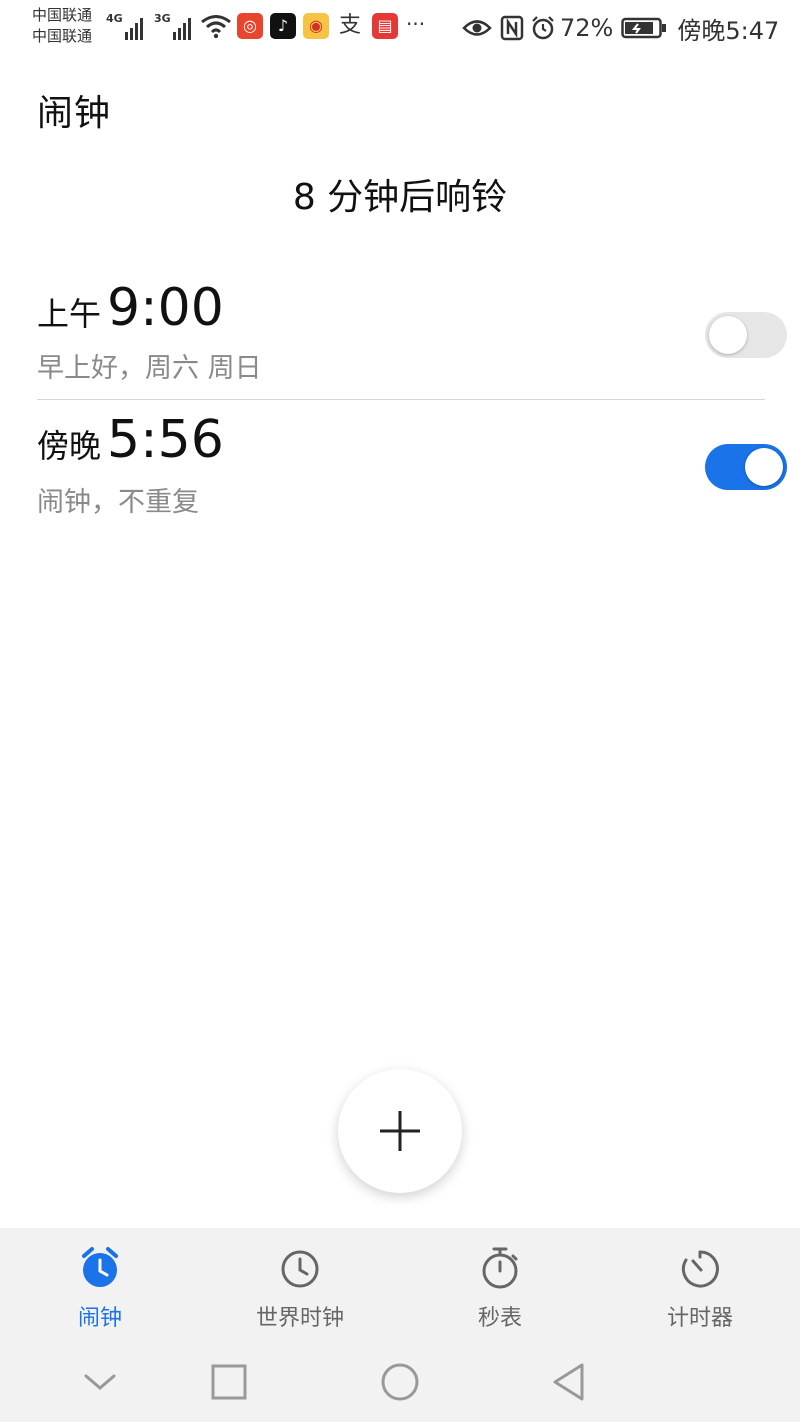 This screenshot has height=1422, width=800. Describe the element at coordinates (118, 502) in the screenshot. I see `alarm-subtitle: 闹钟，不重复` at that location.